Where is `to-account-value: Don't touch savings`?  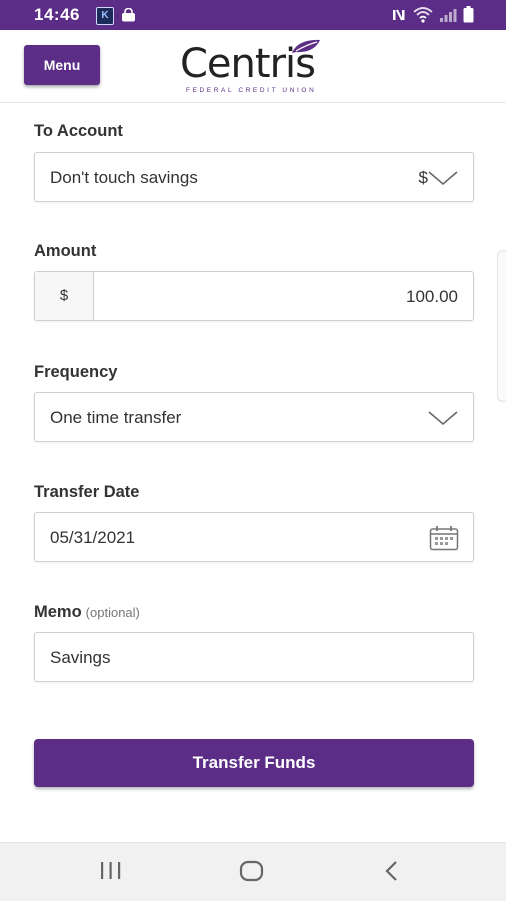
to-account-value: Don't touch savings is located at coordinates (124, 177).